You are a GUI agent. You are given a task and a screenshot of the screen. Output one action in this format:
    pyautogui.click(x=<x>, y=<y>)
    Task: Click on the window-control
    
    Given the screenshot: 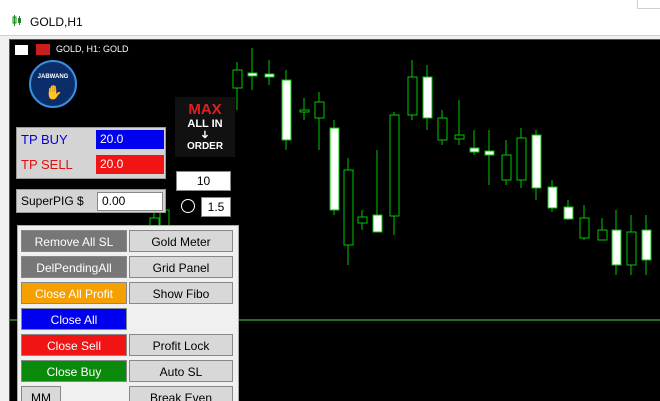 What is the action you would take?
    pyautogui.click(x=648, y=4)
    